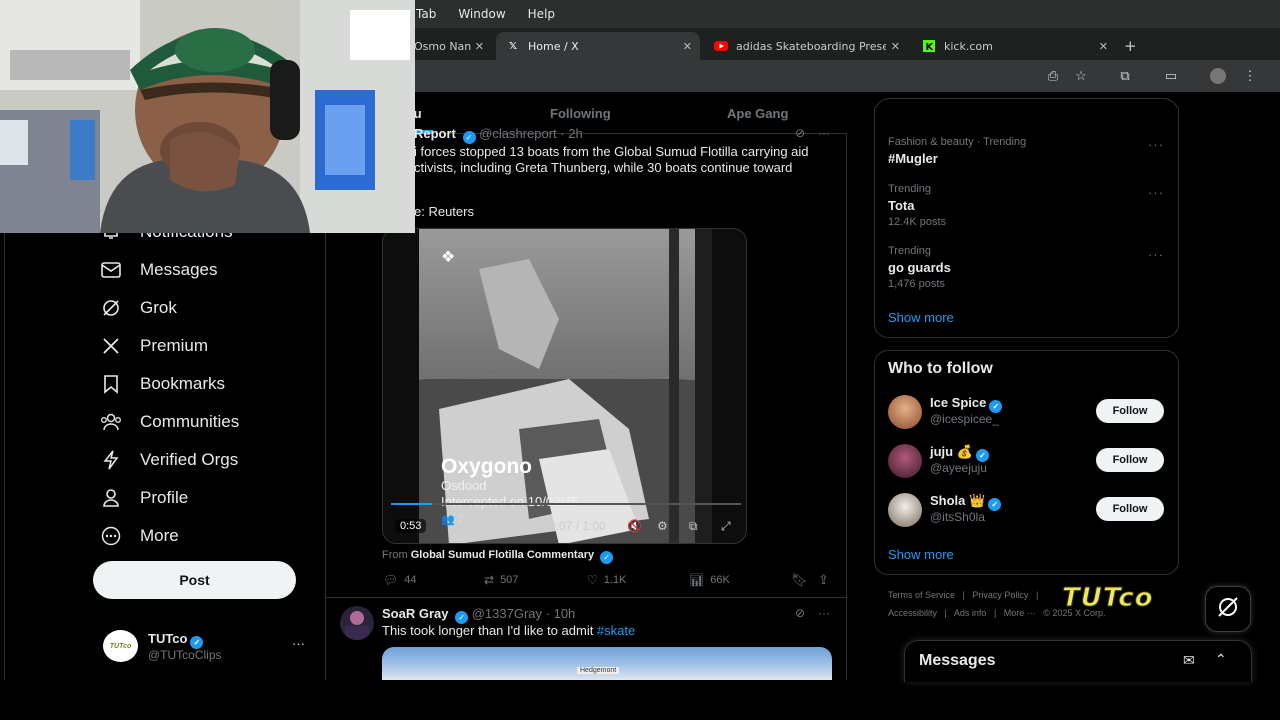 The image size is (1280, 720). Describe the element at coordinates (1218, 76) in the screenshot. I see `profile-avatar-icon` at that location.